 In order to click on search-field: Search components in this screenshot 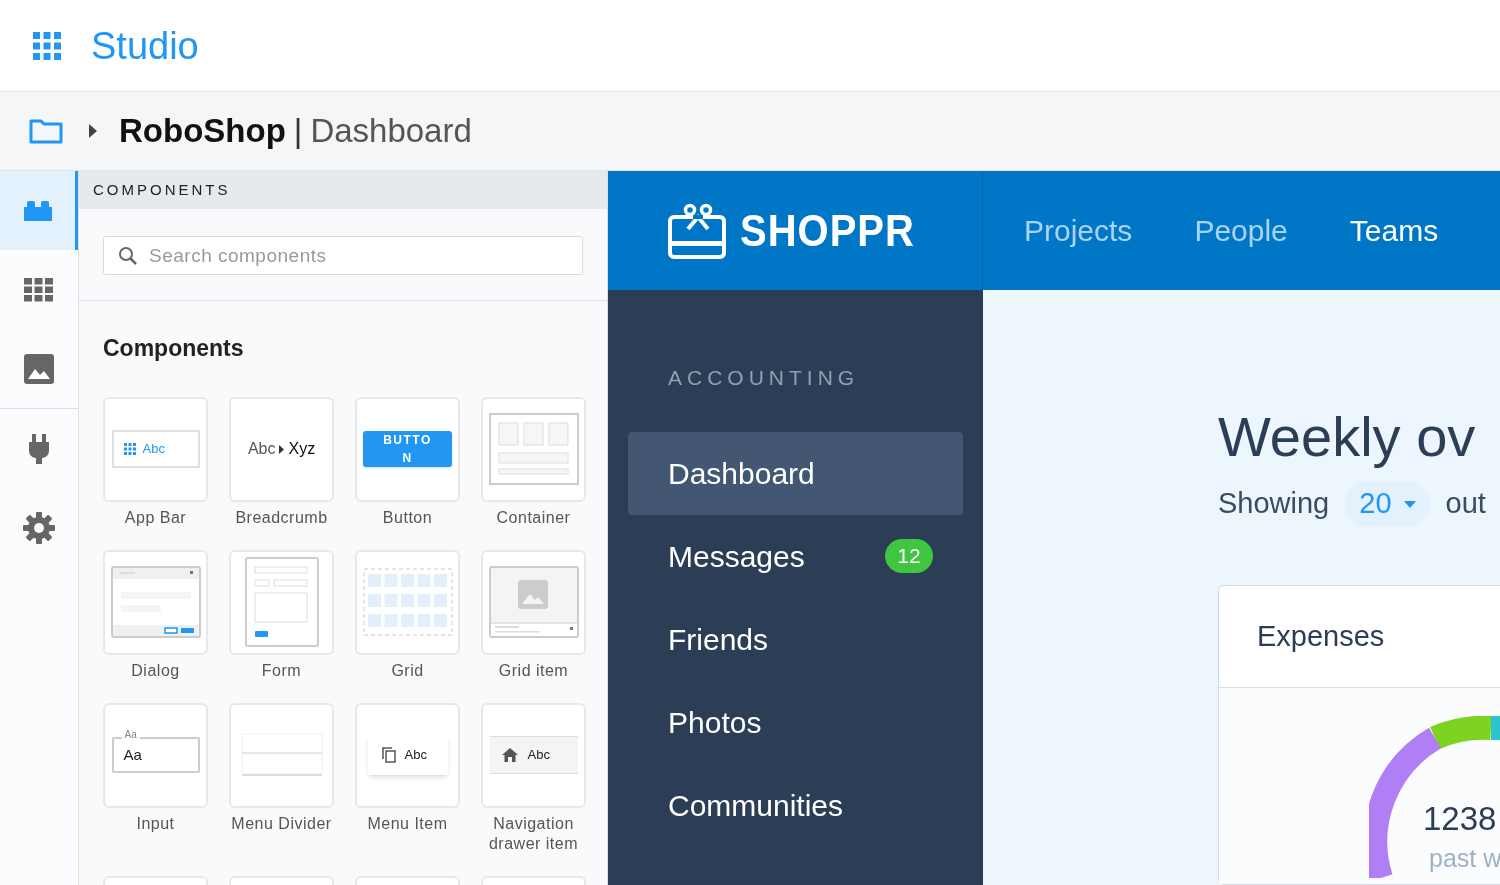, I will do `click(343, 255)`.